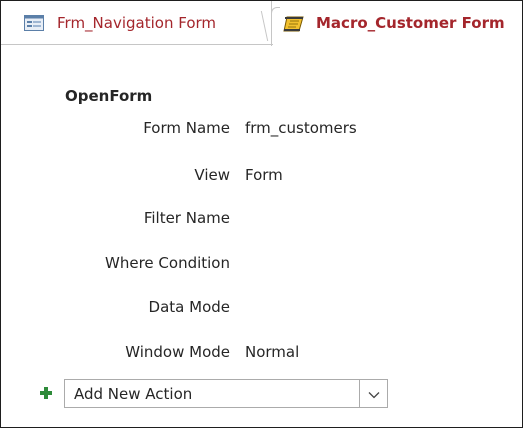 The image size is (523, 428). I want to click on plus-icon, so click(46, 392).